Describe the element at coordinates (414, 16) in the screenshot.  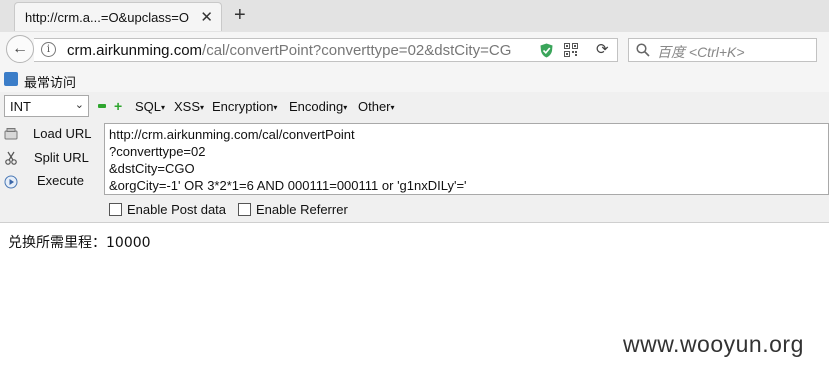
I see `tab-bar: http://crm.a...=O&upclass=O ✕ +` at that location.